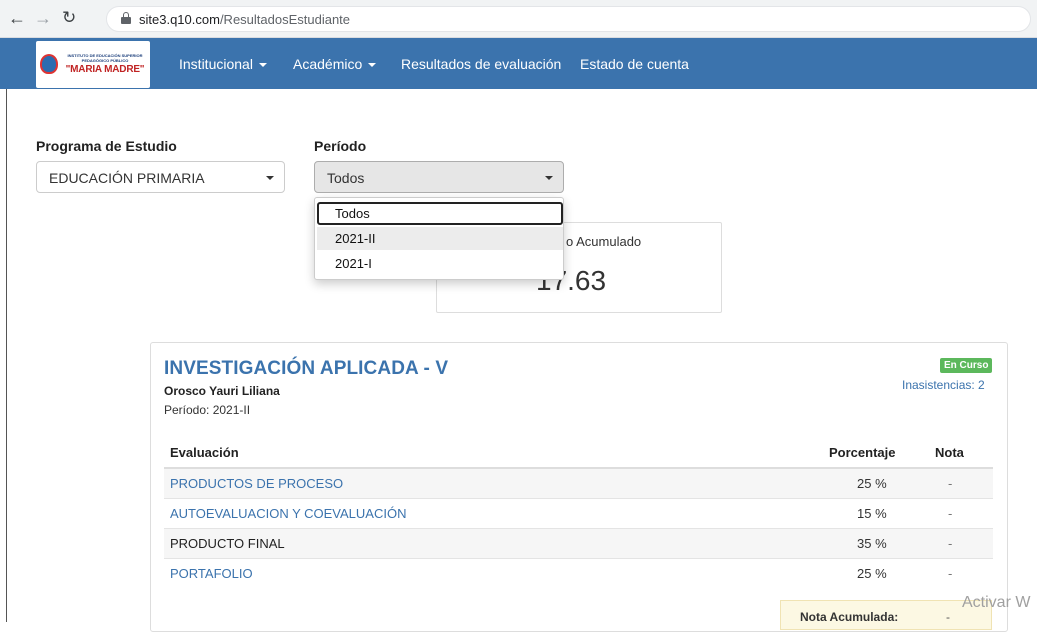 Image resolution: width=1037 pixels, height=632 pixels. What do you see at coordinates (245, 19) in the screenshot?
I see `url-text: site3.q10.com/ResultadosEstudiante` at bounding box center [245, 19].